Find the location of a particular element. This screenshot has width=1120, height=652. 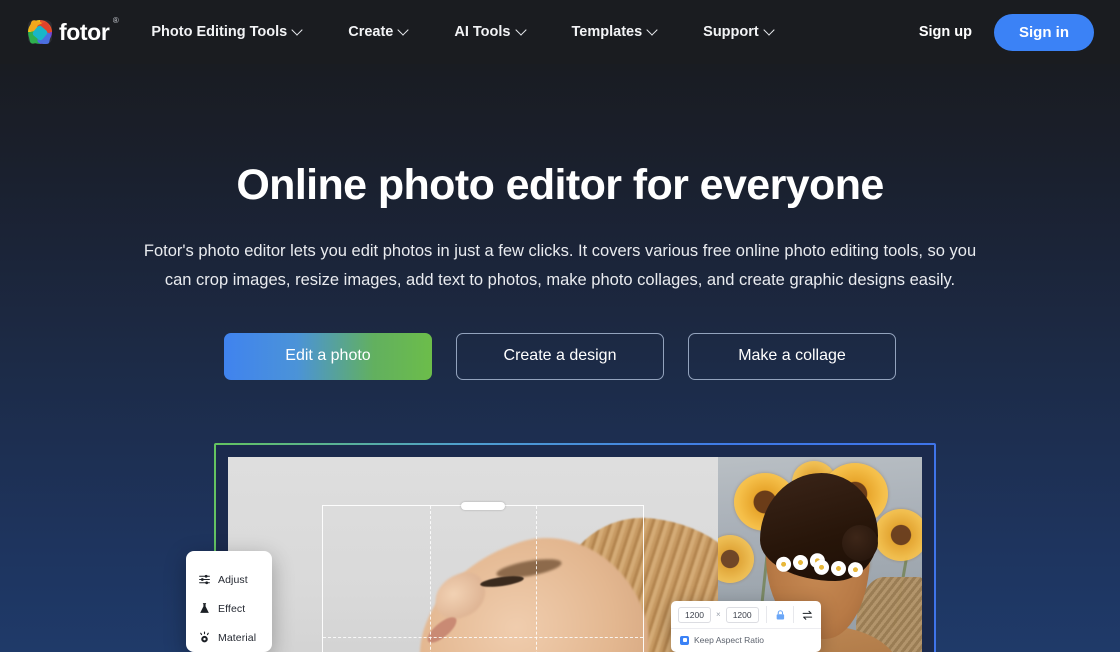

keep-aspect-ratio-row: Keep Aspect Ratio is located at coordinates (746, 640).